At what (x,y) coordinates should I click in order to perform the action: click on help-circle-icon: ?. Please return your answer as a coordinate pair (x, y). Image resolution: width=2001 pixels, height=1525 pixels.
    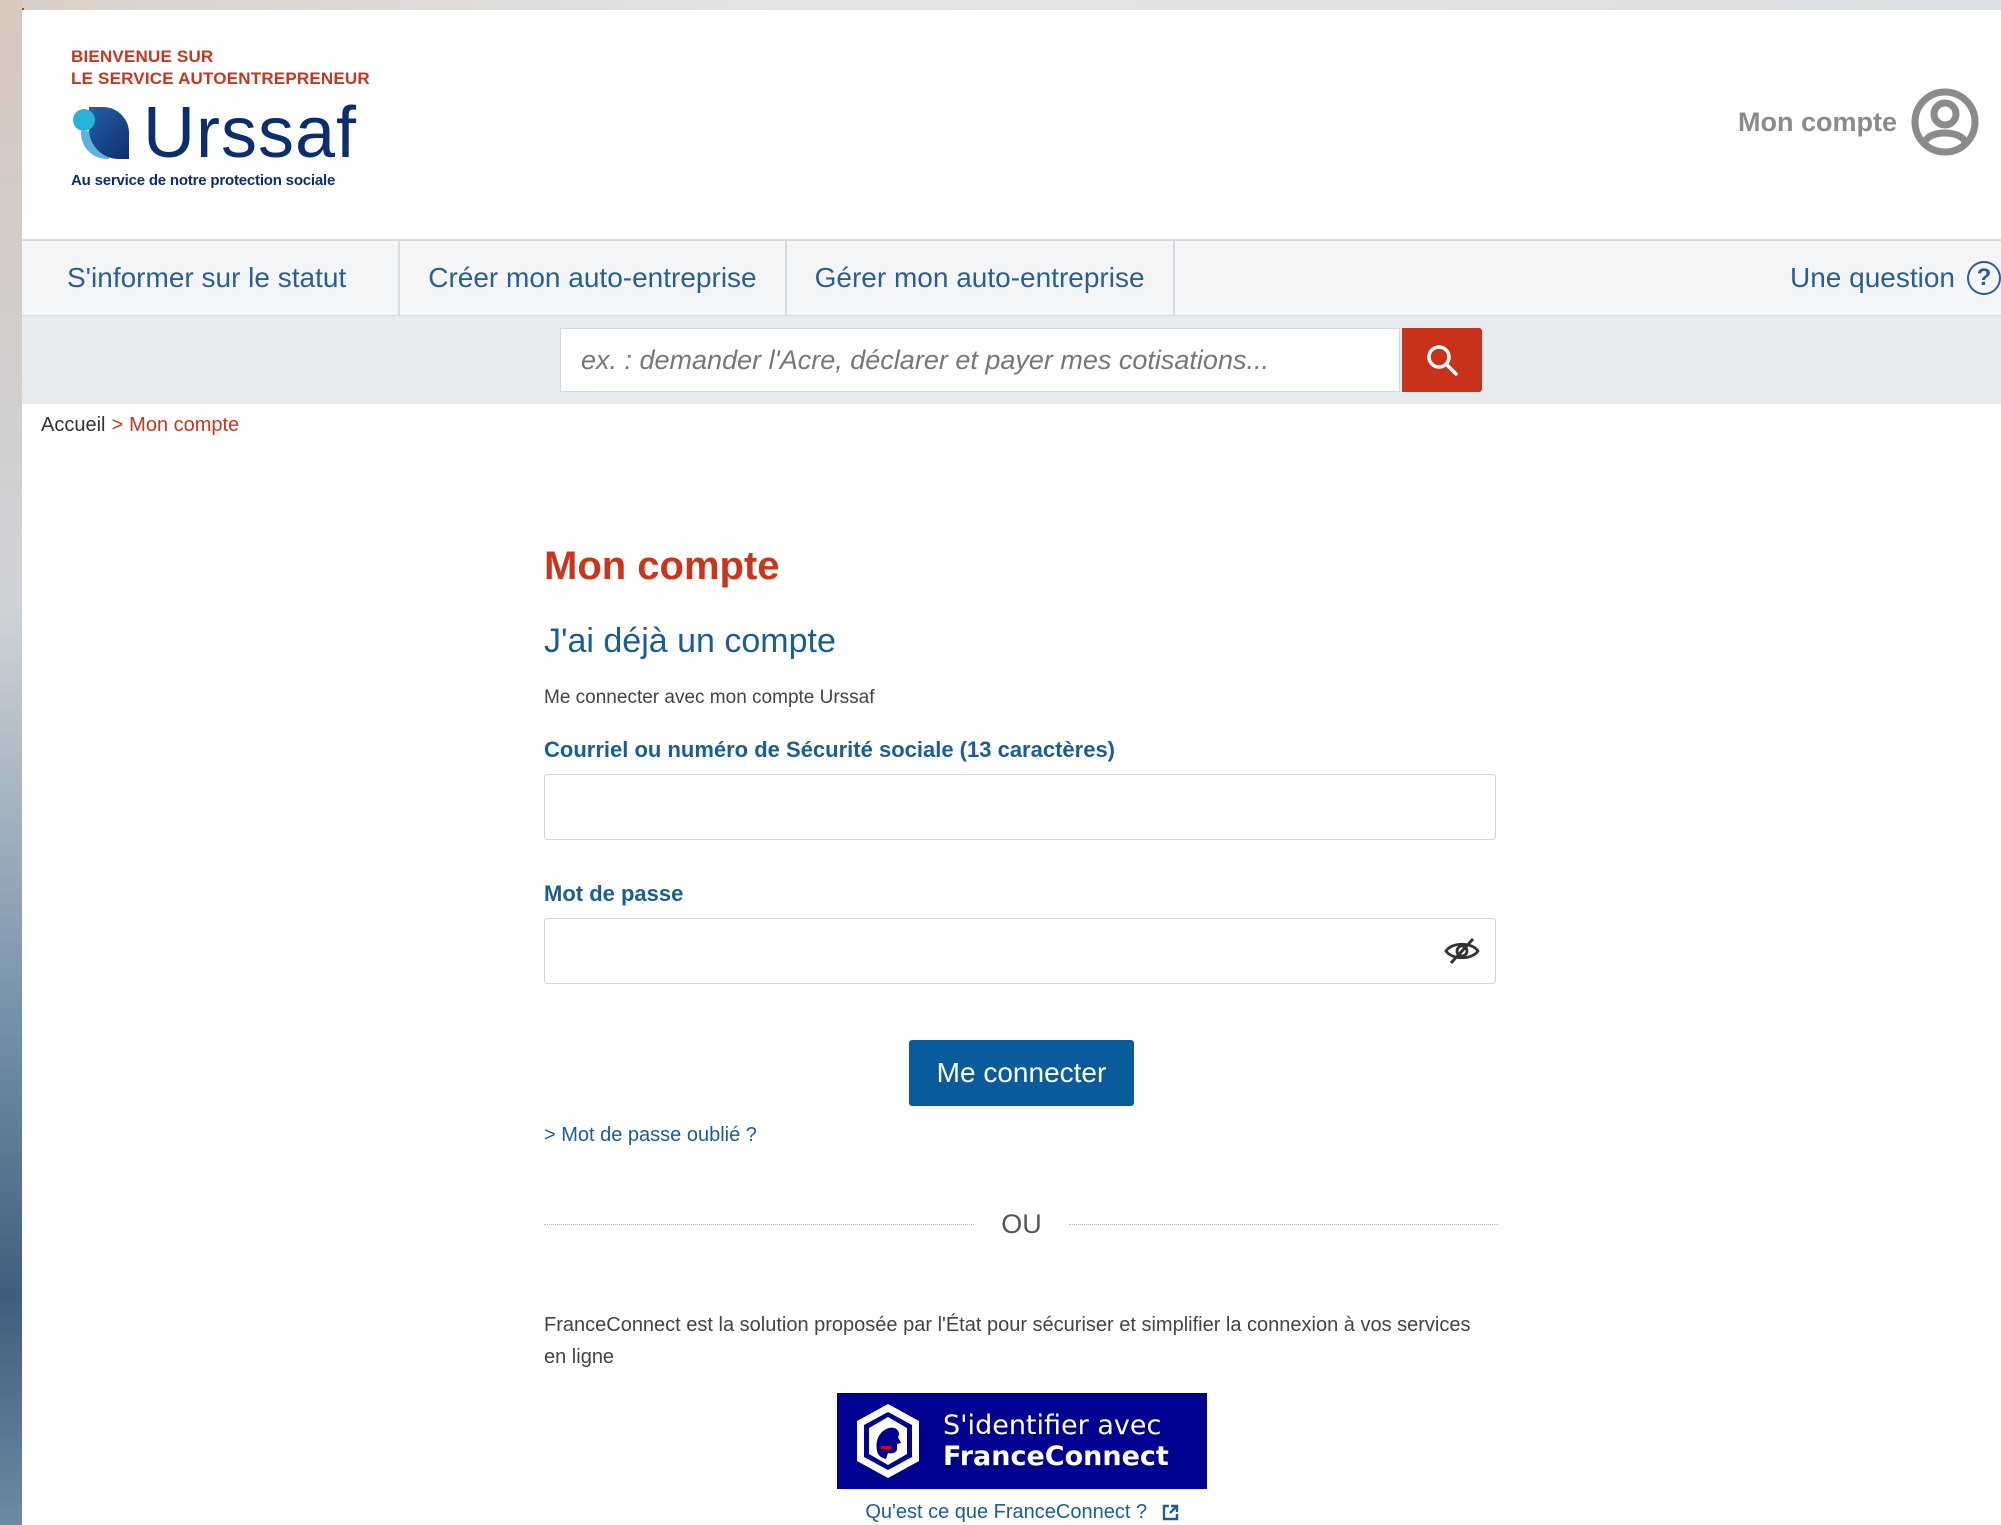
    Looking at the image, I should click on (1984, 278).